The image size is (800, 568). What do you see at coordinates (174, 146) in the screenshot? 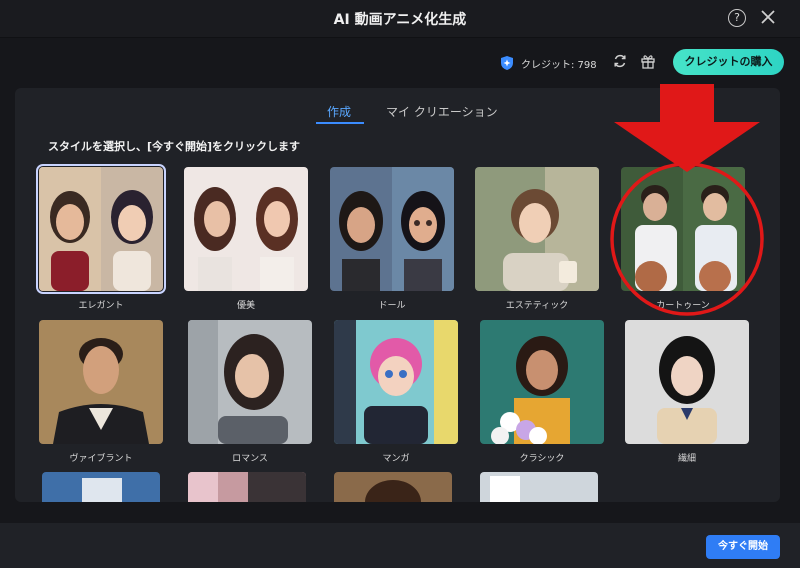
I see `instruction-text: スタイルを選択し、[今すぐ開始]をクリックします` at bounding box center [174, 146].